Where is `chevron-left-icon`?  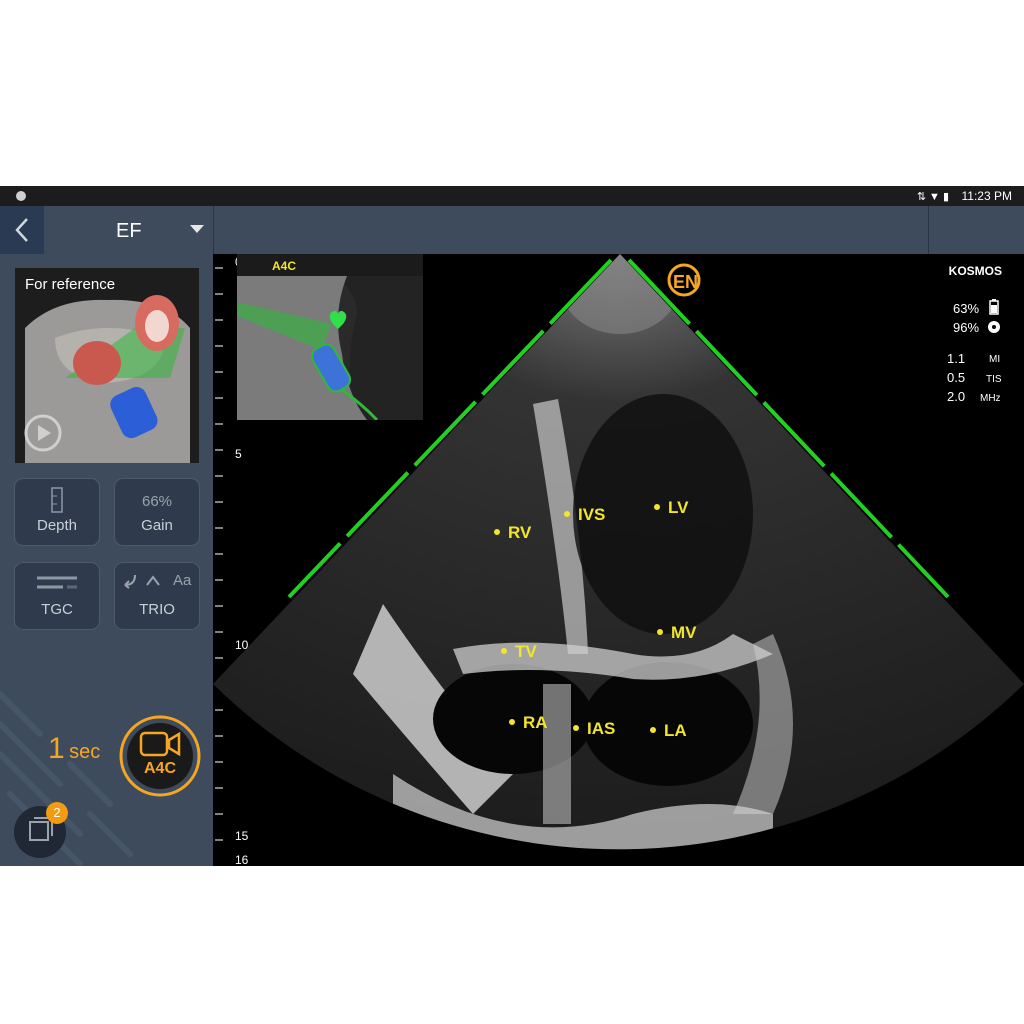 chevron-left-icon is located at coordinates (21, 230).